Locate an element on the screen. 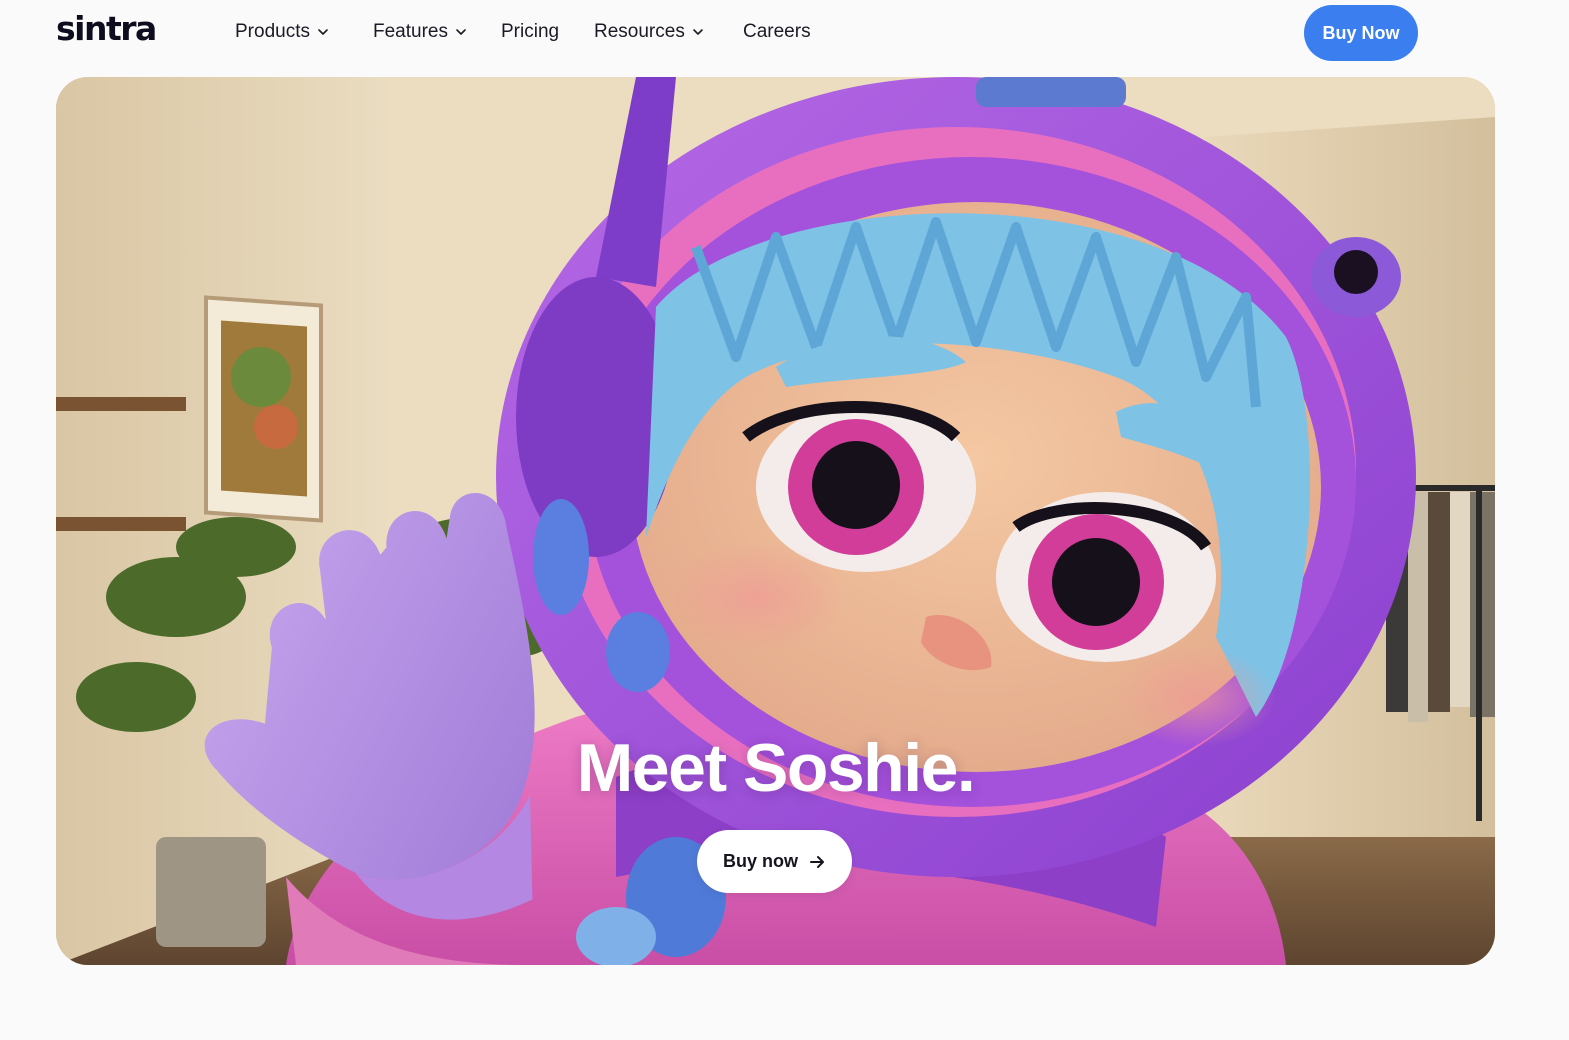  hero-title: Meet Soshie. is located at coordinates (776, 768).